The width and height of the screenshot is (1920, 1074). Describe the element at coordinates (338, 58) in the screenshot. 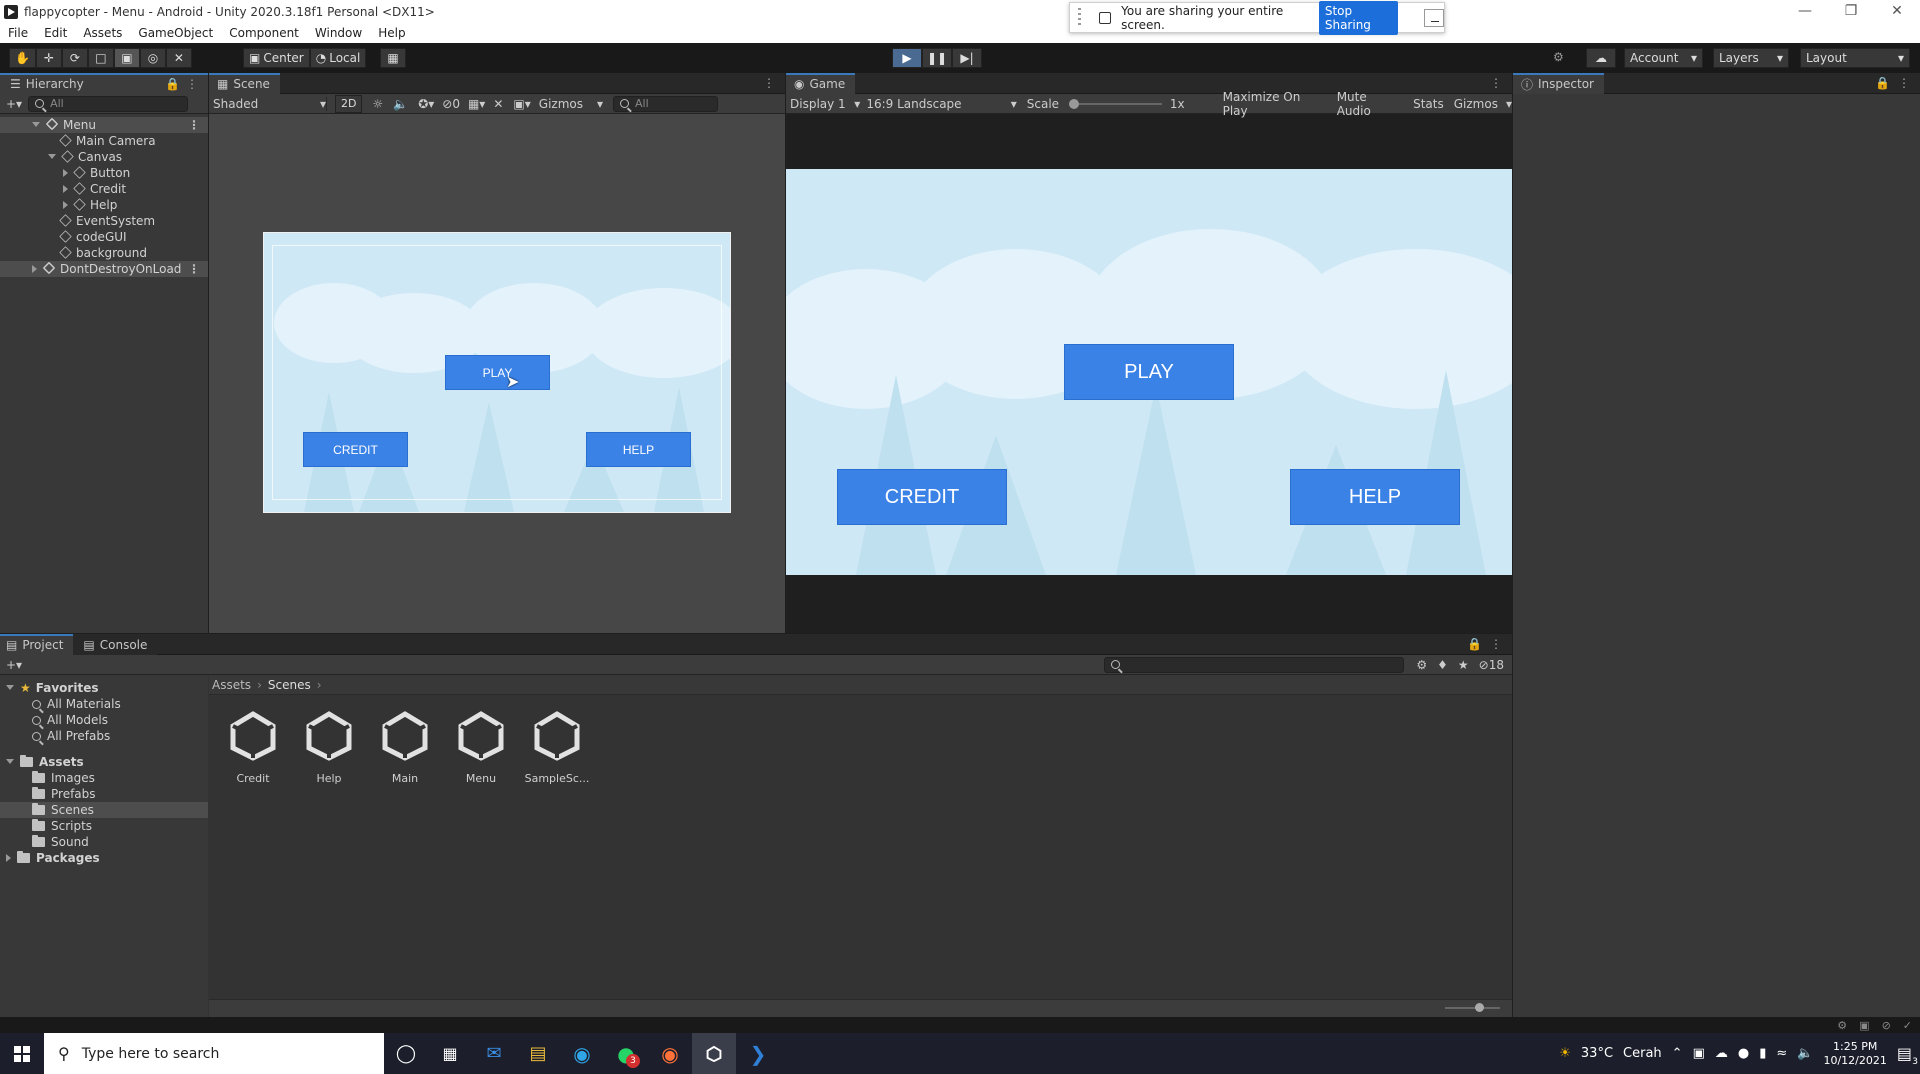

I see `pivot-space-button: ◔ Local` at that location.